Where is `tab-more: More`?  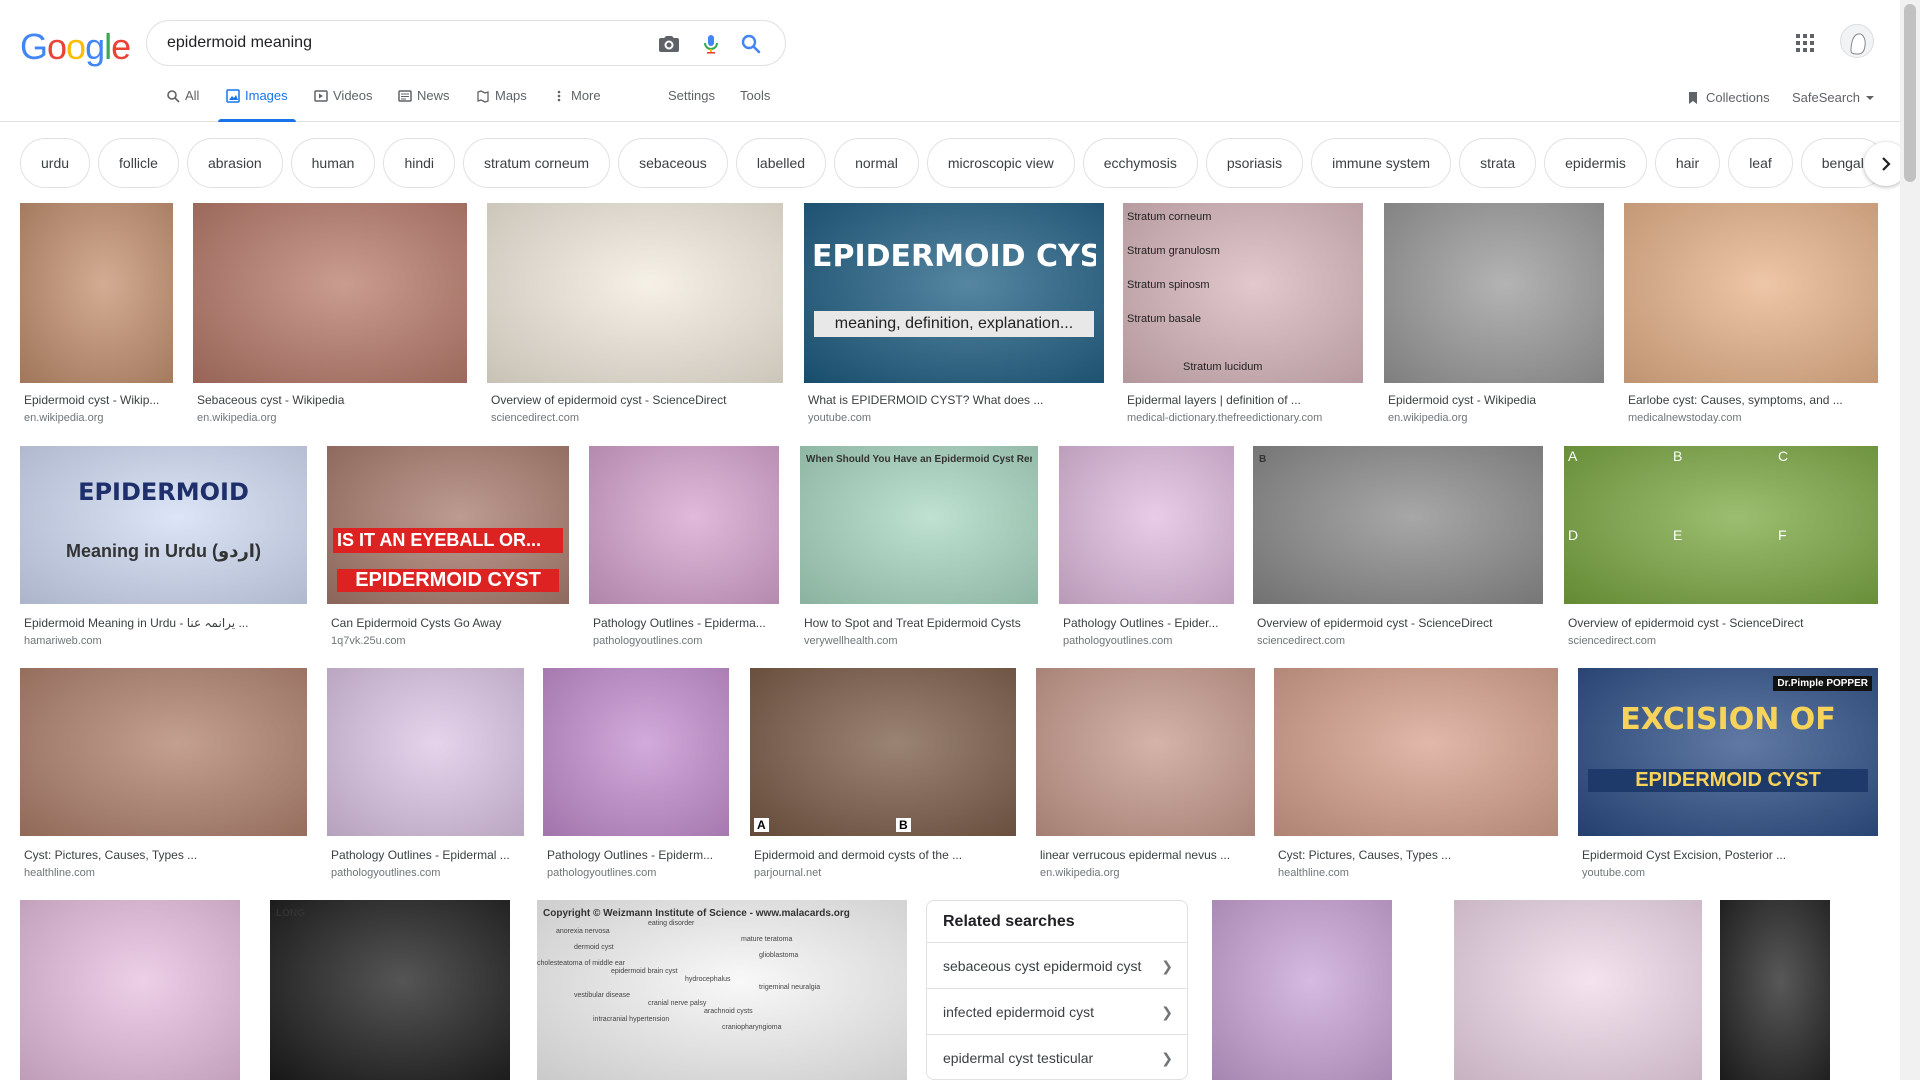
tab-more: More is located at coordinates (576, 105).